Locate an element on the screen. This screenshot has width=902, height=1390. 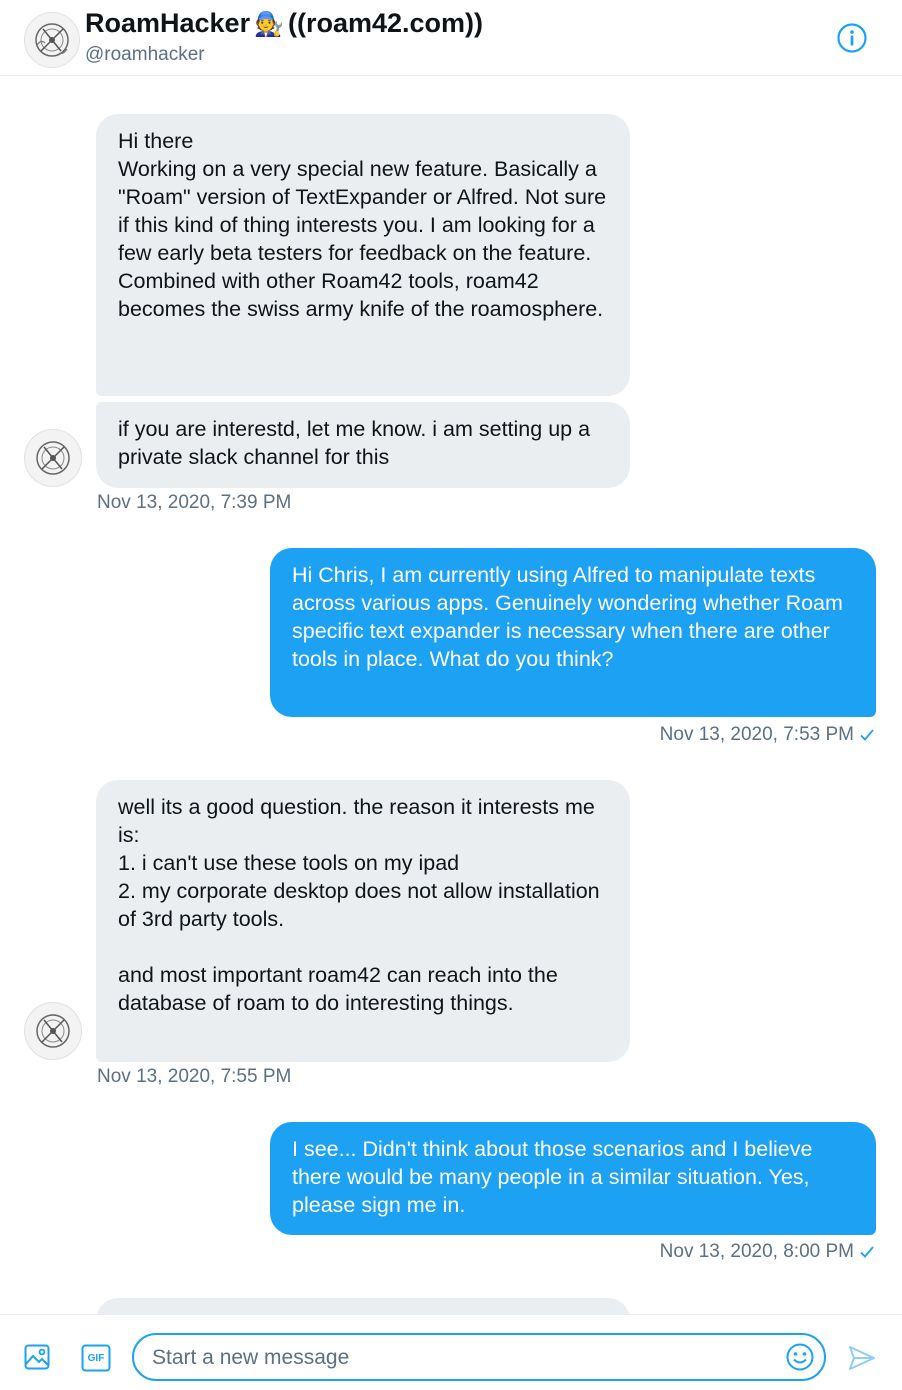
emoji-icon is located at coordinates (800, 1357).